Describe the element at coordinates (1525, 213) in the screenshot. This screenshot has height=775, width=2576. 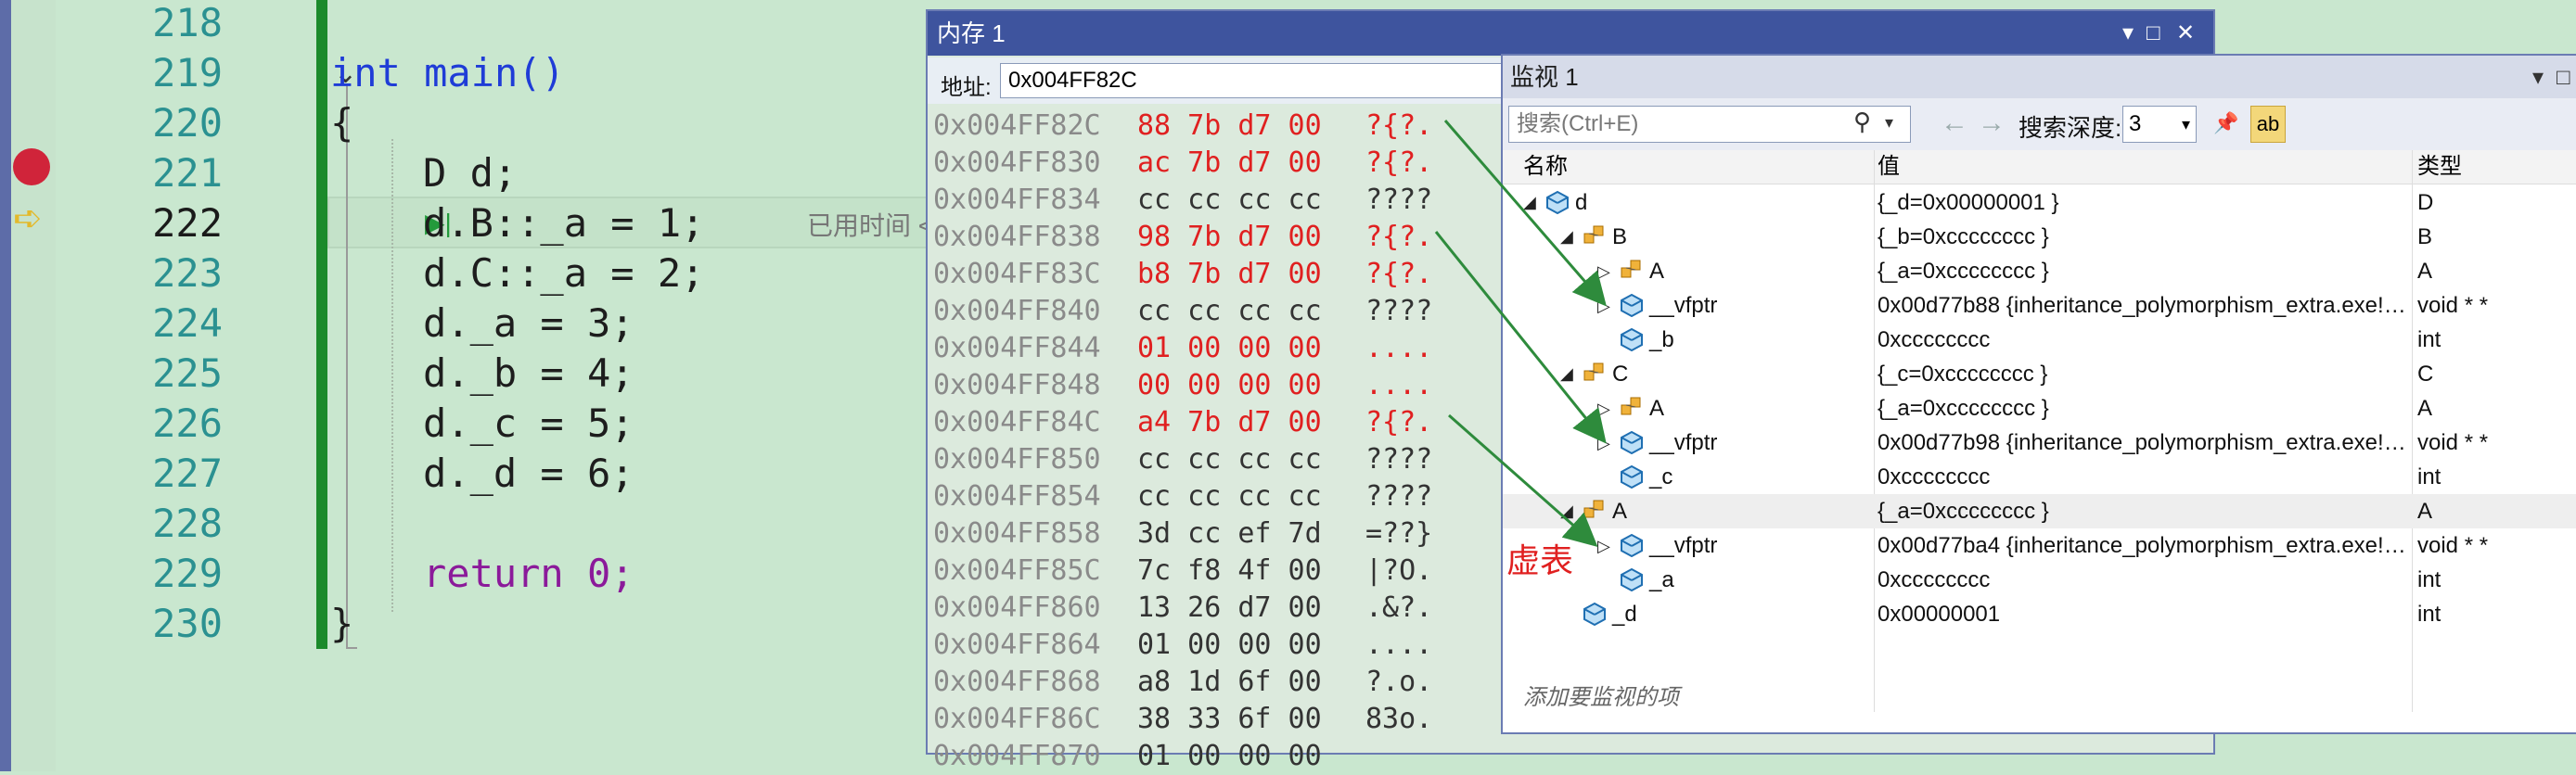
I see `arrow-to-b-vfptr` at that location.